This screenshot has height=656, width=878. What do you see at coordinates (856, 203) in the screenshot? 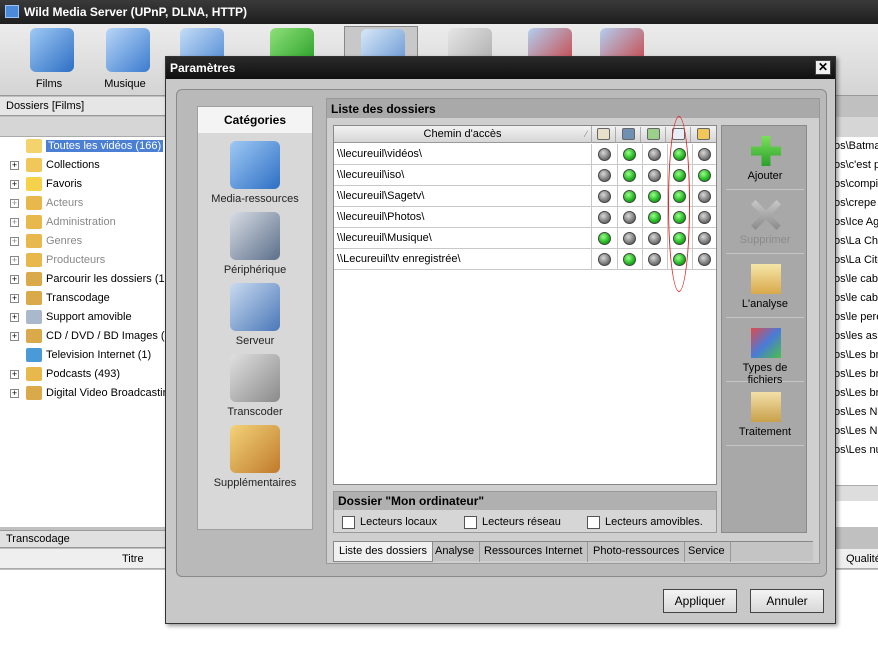
I see `file-list-row: os\crepe` at bounding box center [856, 203].